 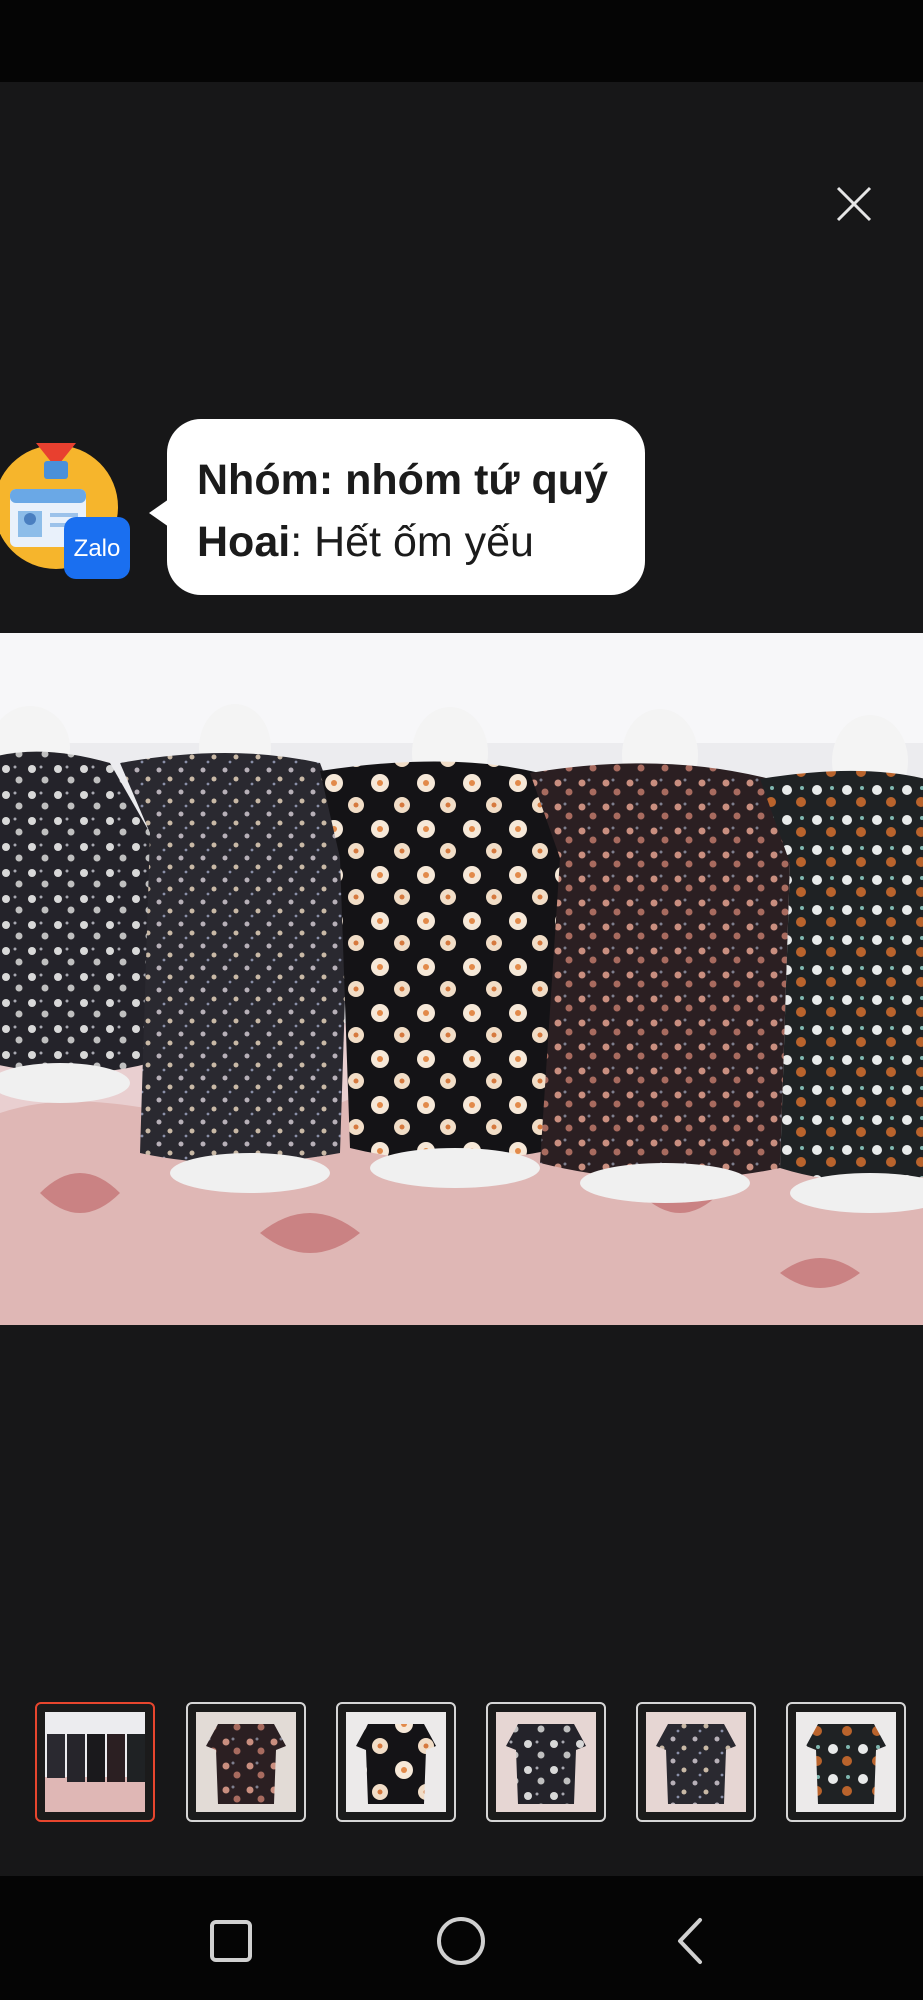 I want to click on navigation-bar, so click(x=461, y=1938).